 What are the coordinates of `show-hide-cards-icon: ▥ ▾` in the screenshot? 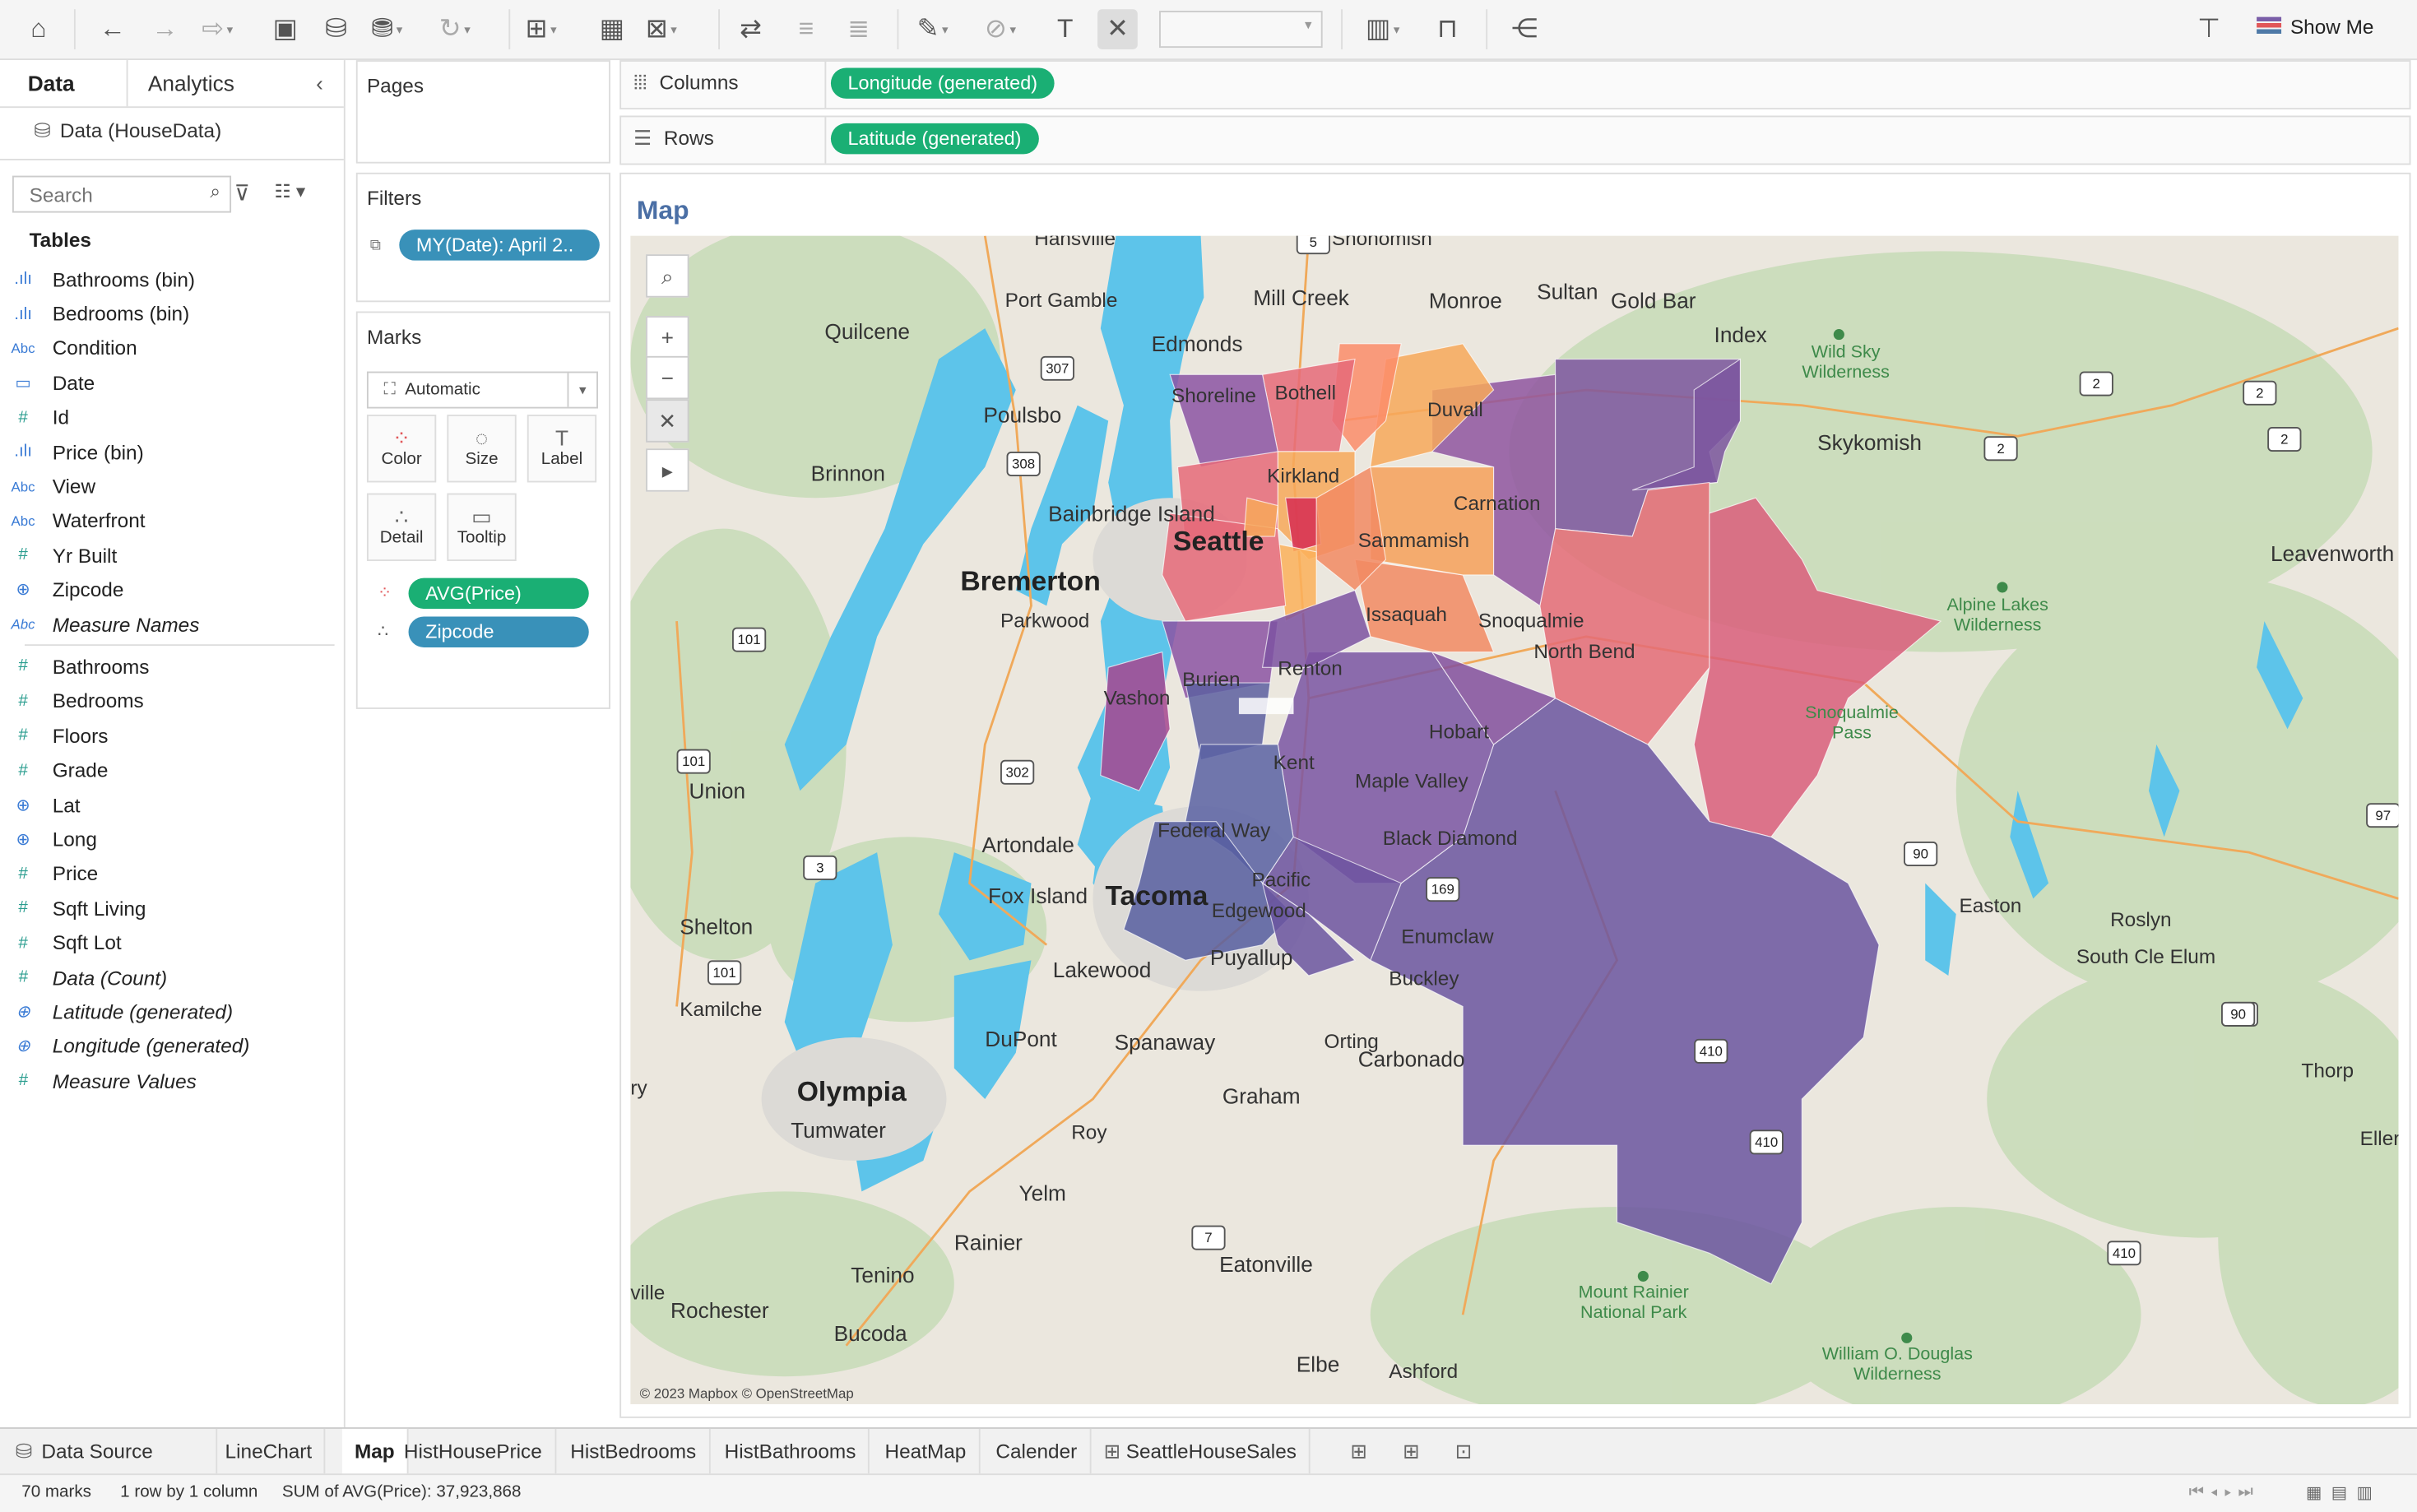 It's located at (1382, 29).